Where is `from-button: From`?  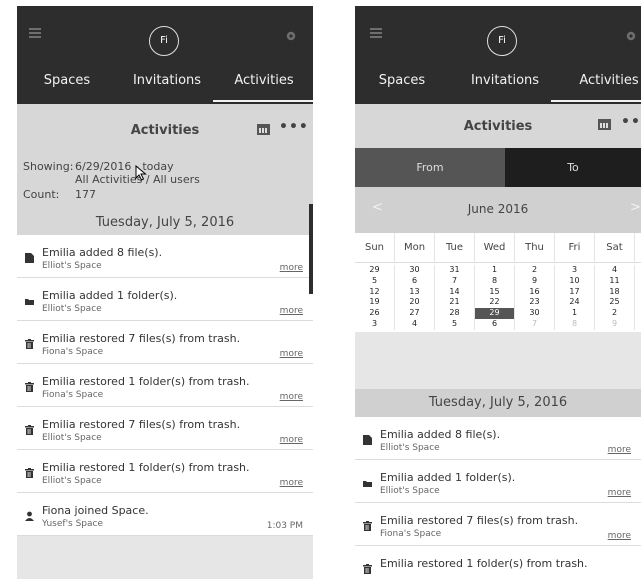
from-button: From is located at coordinates (430, 167).